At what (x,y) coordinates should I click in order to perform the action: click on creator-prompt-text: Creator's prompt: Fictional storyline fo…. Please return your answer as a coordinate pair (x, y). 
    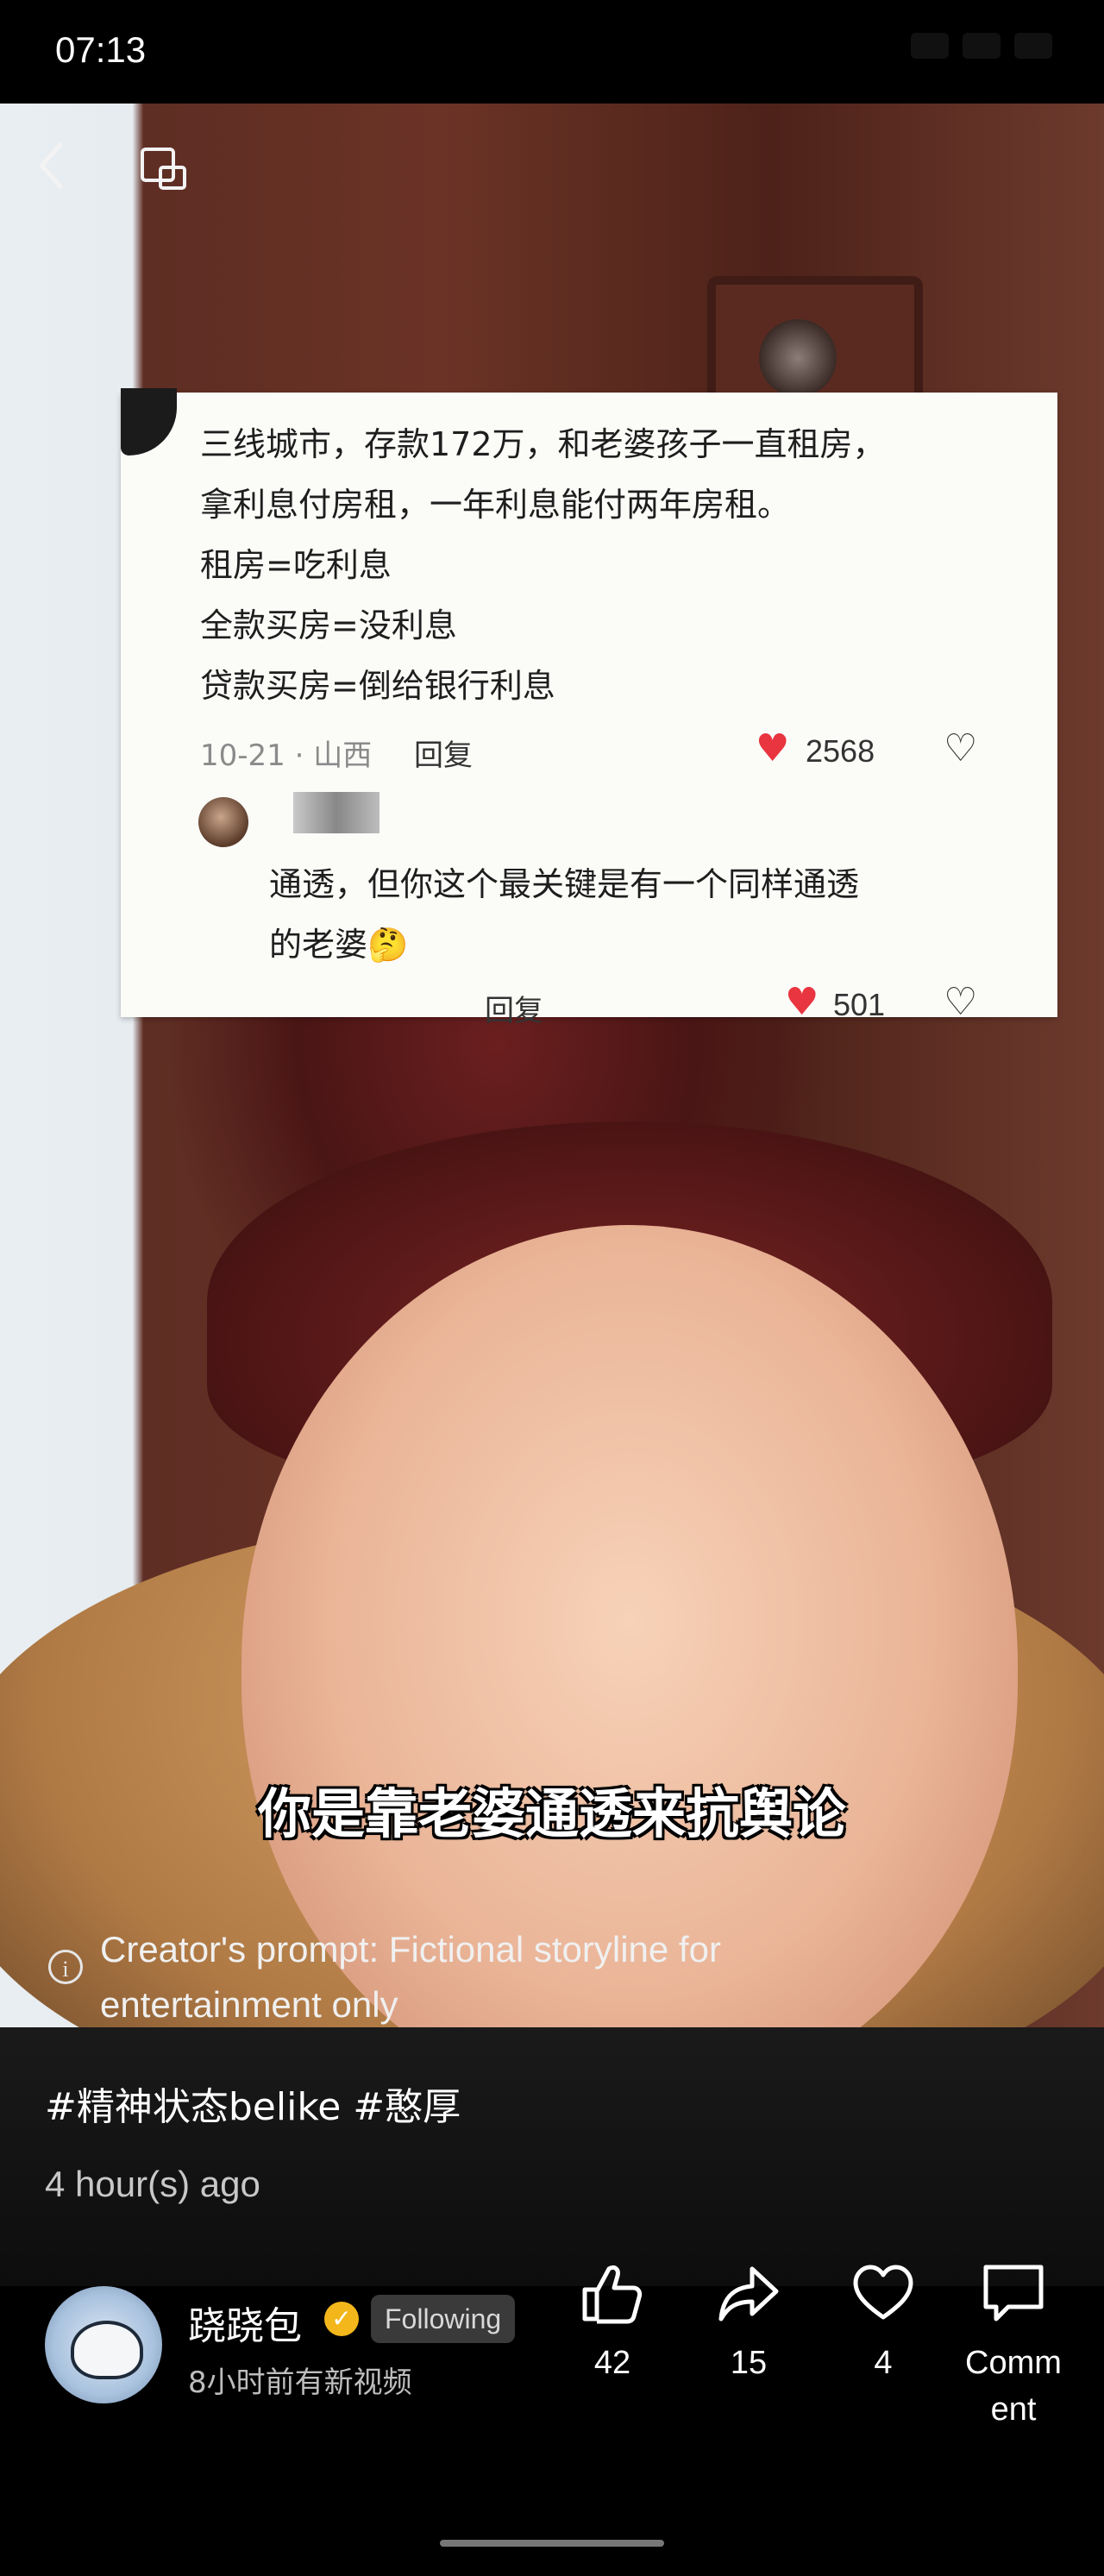
    Looking at the image, I should click on (410, 1977).